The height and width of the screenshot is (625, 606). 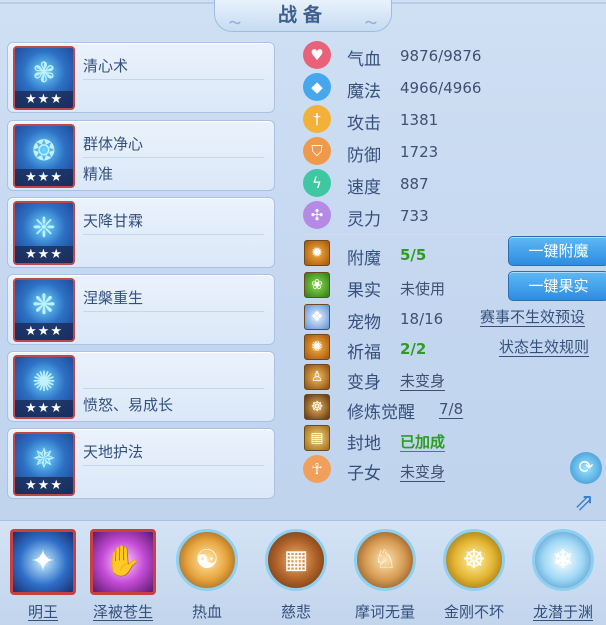 I want to click on skill-card: ❃ ★★★ 清心术, so click(x=141, y=77).